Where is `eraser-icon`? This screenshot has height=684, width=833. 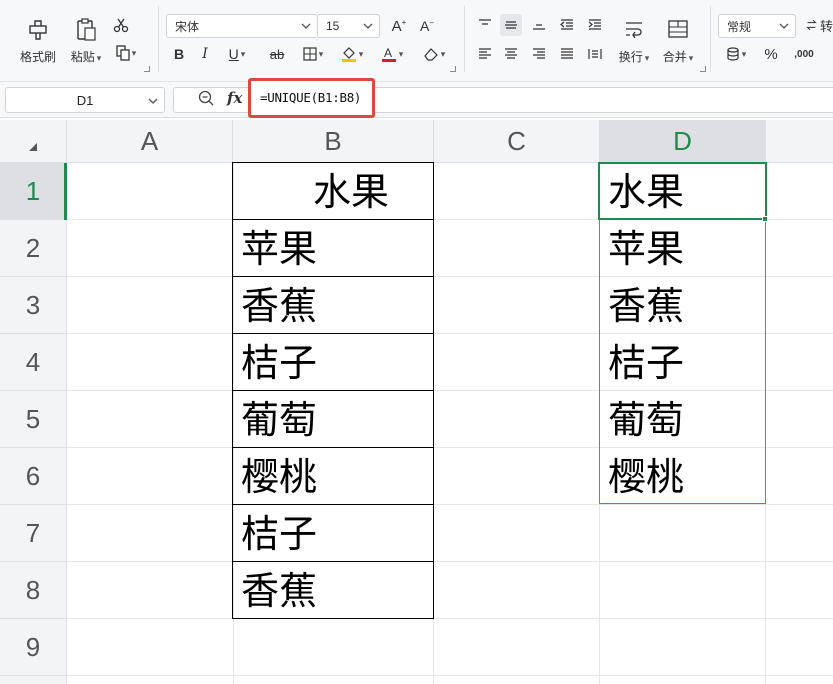
eraser-icon is located at coordinates (430, 54).